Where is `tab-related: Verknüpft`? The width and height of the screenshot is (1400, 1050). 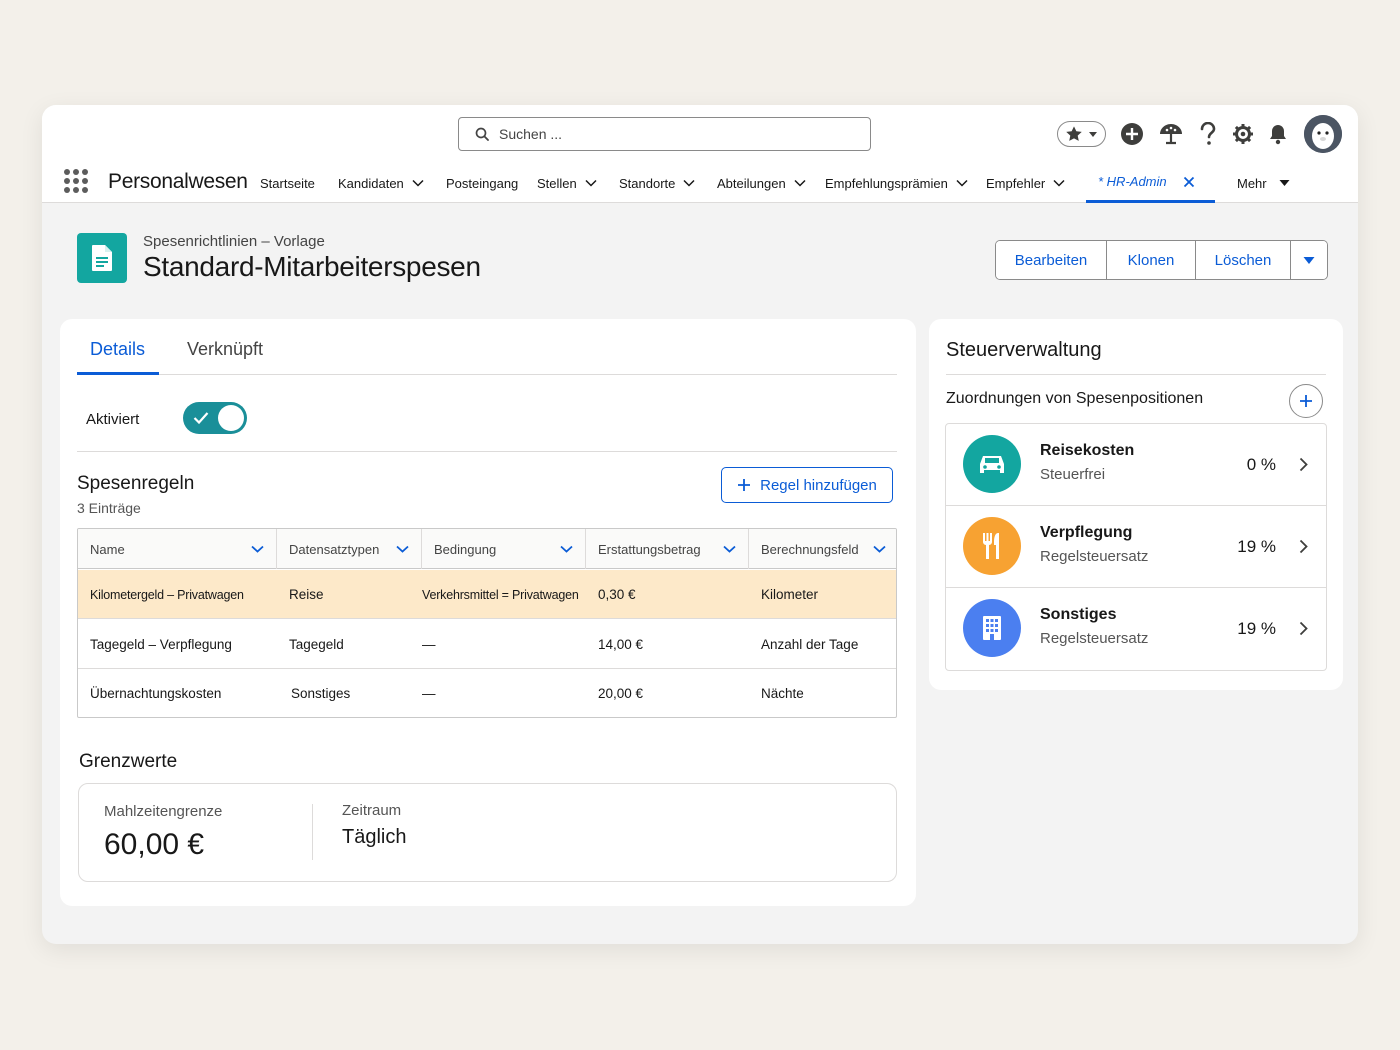
tab-related: Verknüpft is located at coordinates (225, 349).